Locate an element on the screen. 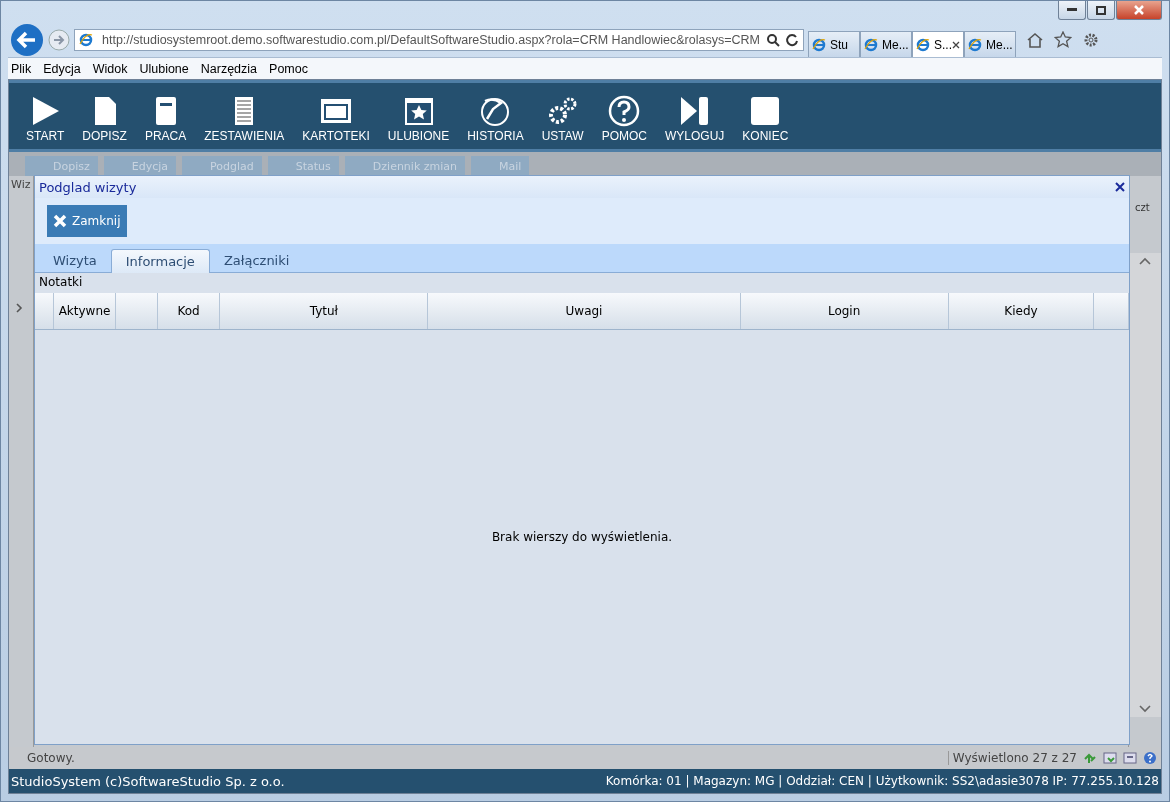 This screenshot has width=1170, height=802. search-icon is located at coordinates (773, 40).